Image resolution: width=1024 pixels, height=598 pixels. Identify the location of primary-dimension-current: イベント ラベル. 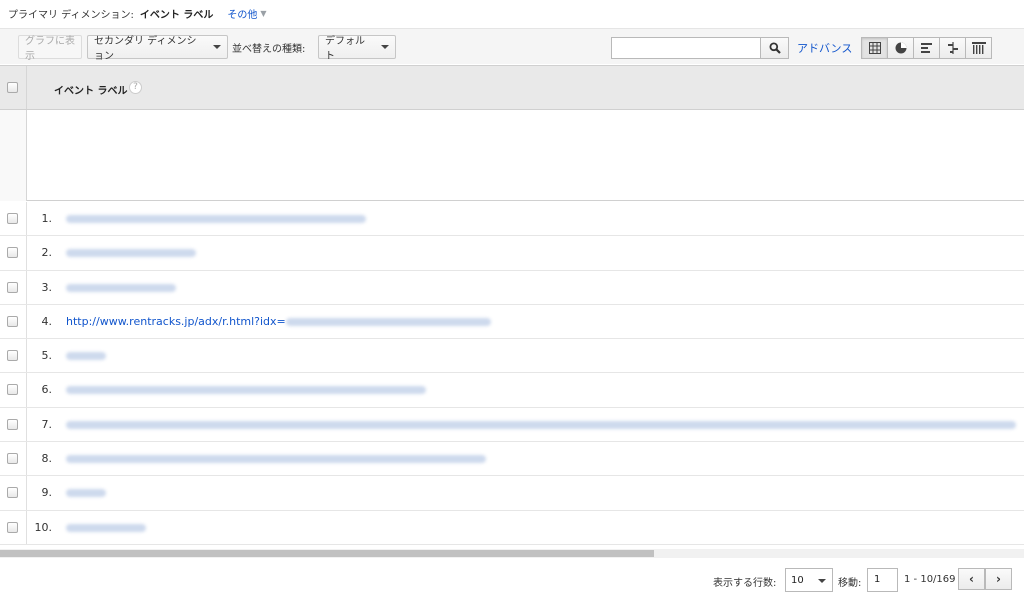
(176, 13).